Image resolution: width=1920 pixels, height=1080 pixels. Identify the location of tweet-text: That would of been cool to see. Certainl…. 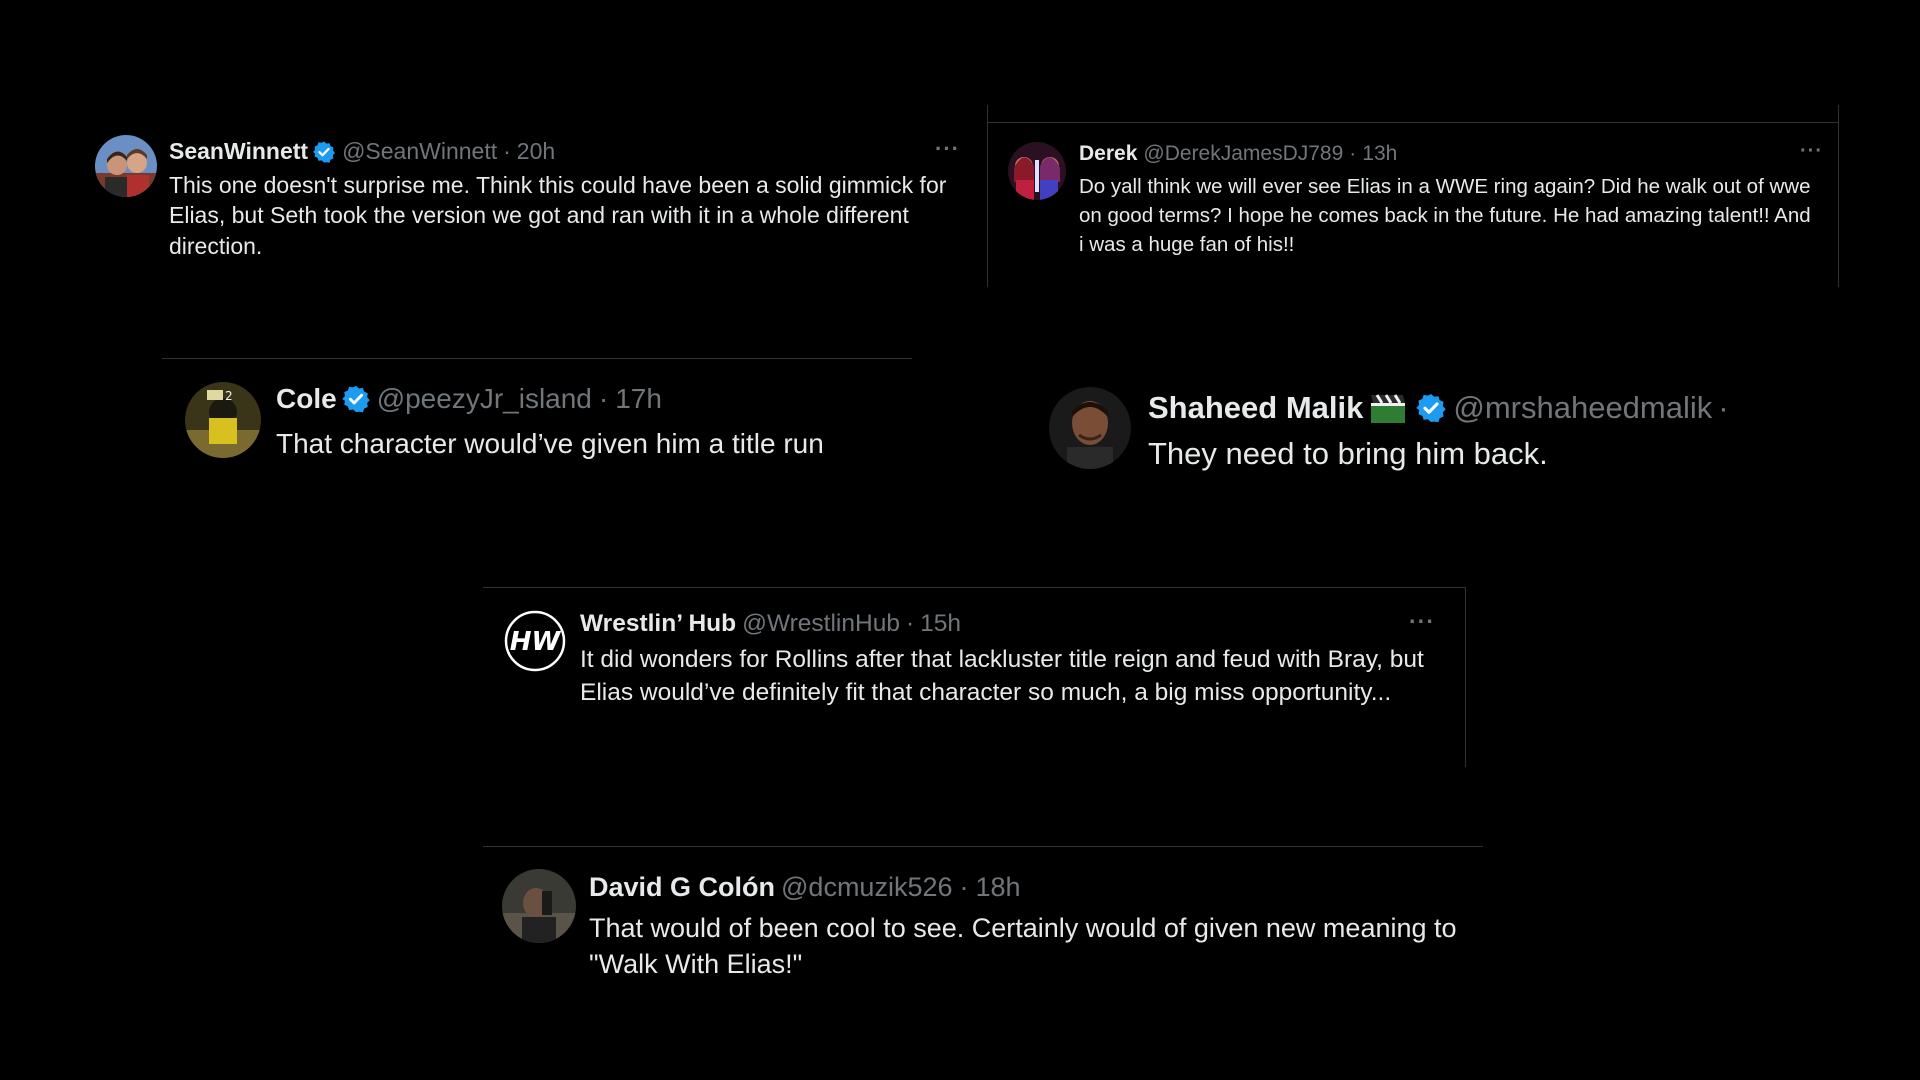
(1023, 946).